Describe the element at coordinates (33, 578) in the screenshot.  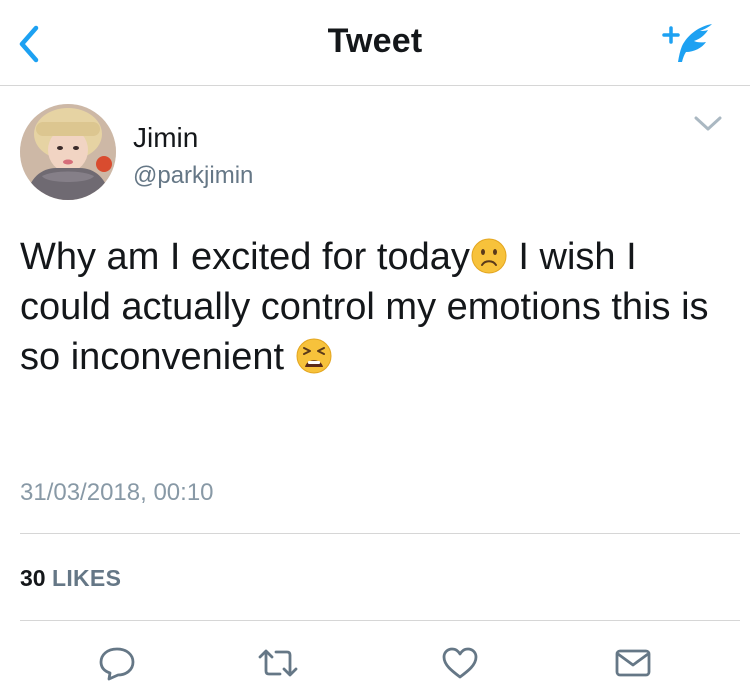
I see `likes-count: 30` at that location.